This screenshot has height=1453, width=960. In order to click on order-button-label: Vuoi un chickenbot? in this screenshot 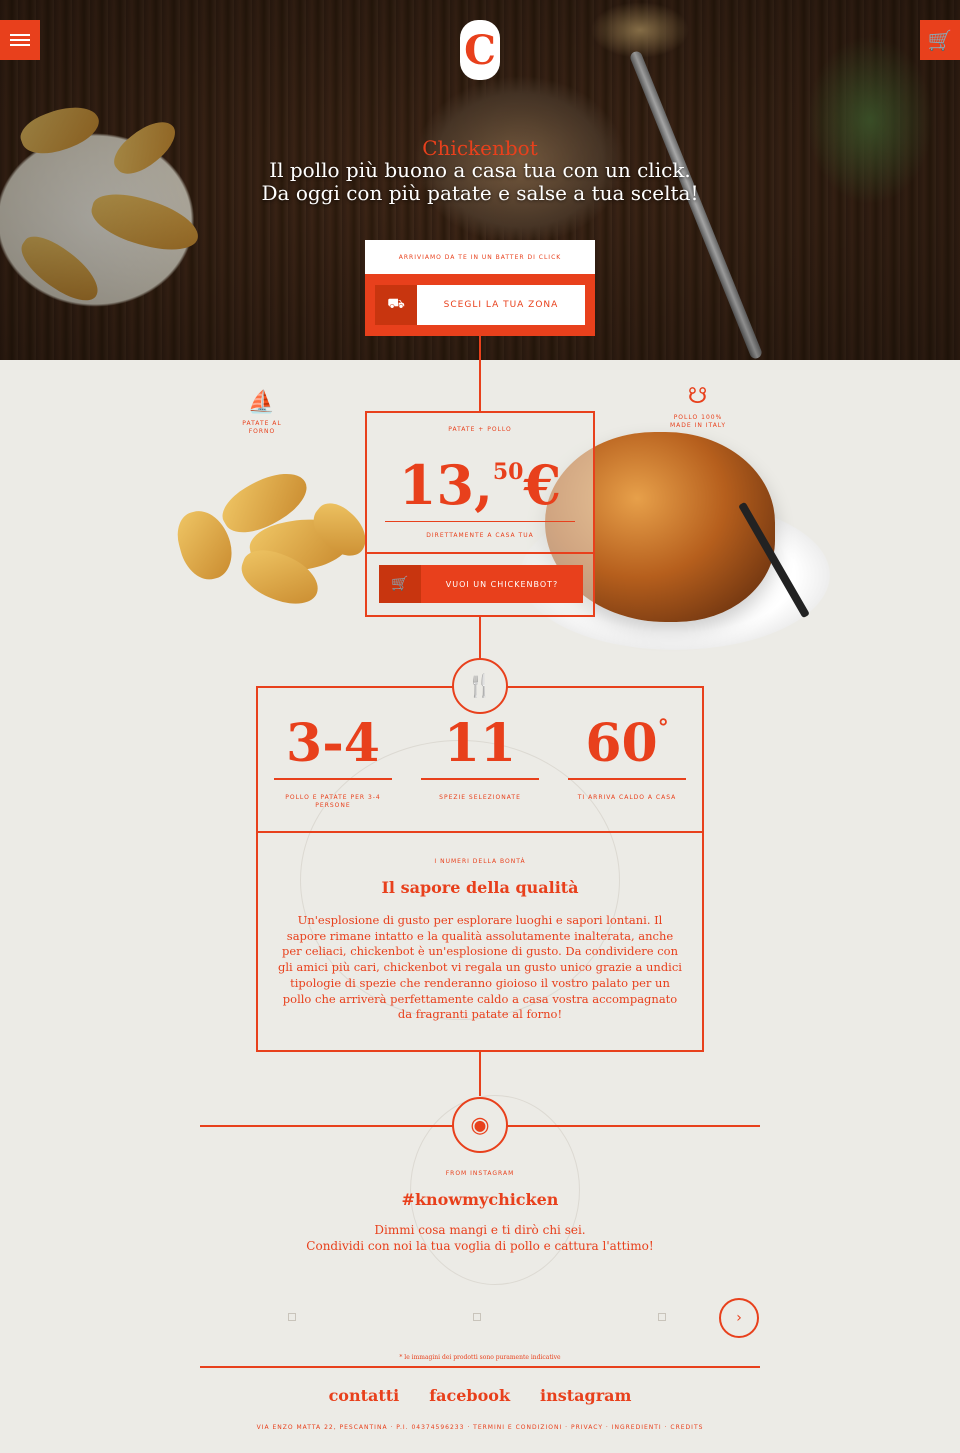, I will do `click(502, 584)`.